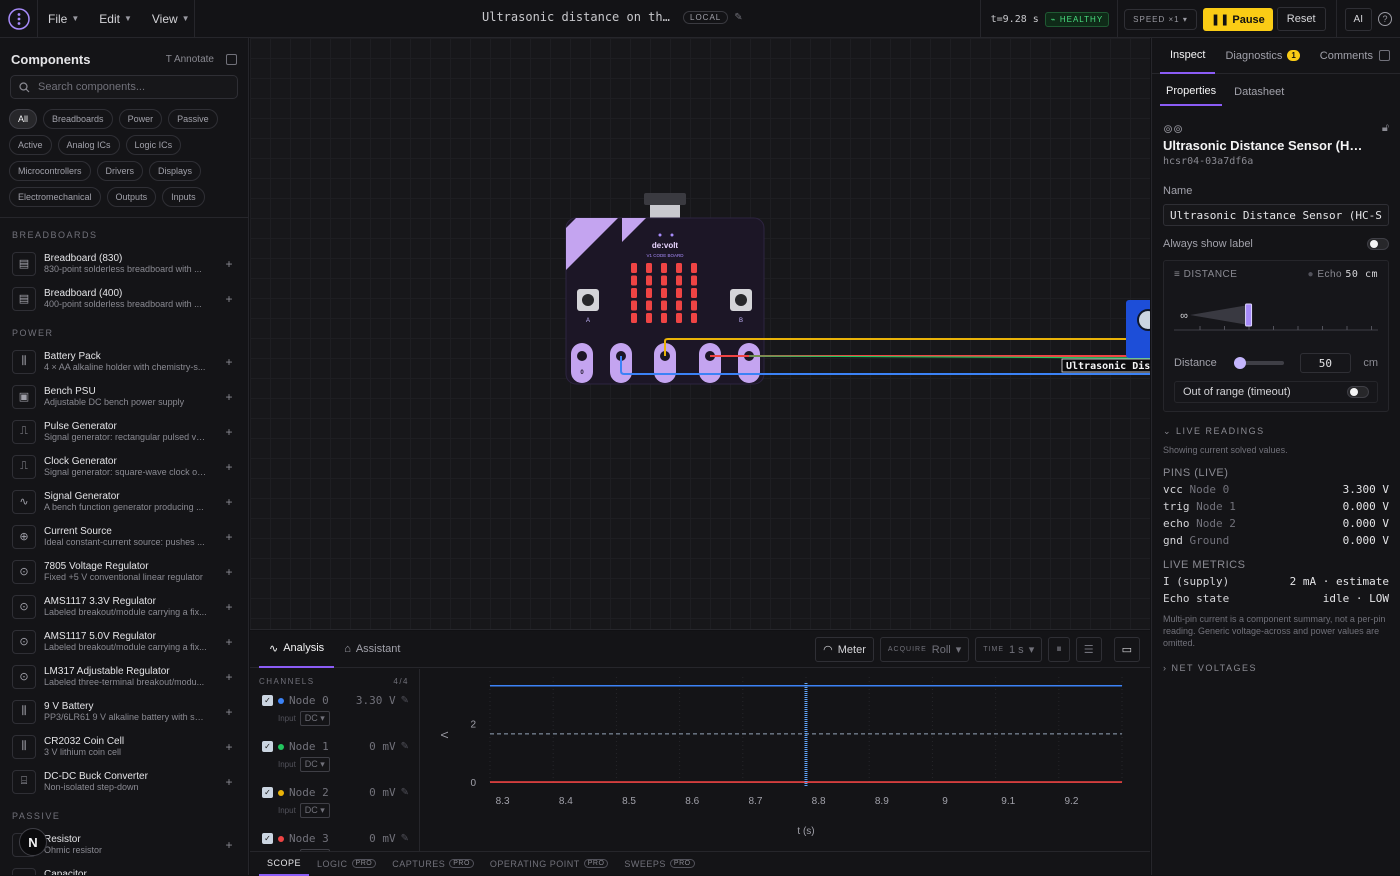 This screenshot has height=876, width=1400. What do you see at coordinates (284, 864) in the screenshot?
I see `tab-scope: SCOPE` at bounding box center [284, 864].